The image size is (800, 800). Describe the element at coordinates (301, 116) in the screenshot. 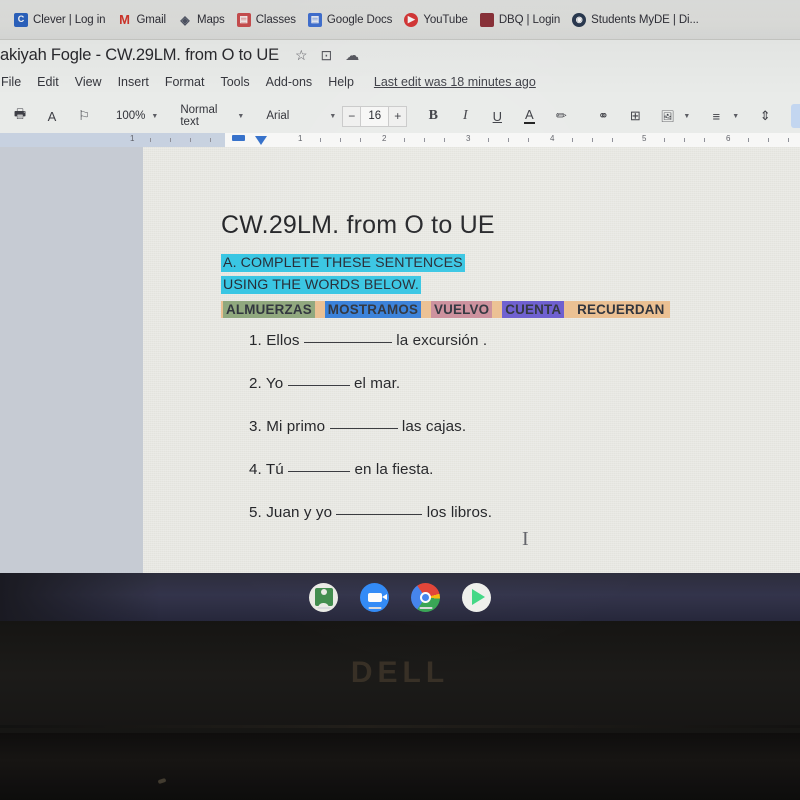

I see `font-selector: Arial ▼` at that location.